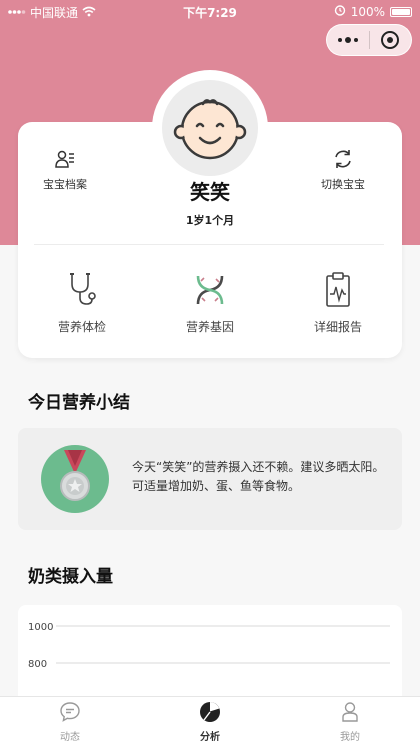 Image resolution: width=420 pixels, height=746 pixels. What do you see at coordinates (209, 327) in the screenshot?
I see `feature-label: 营养基因` at bounding box center [209, 327].